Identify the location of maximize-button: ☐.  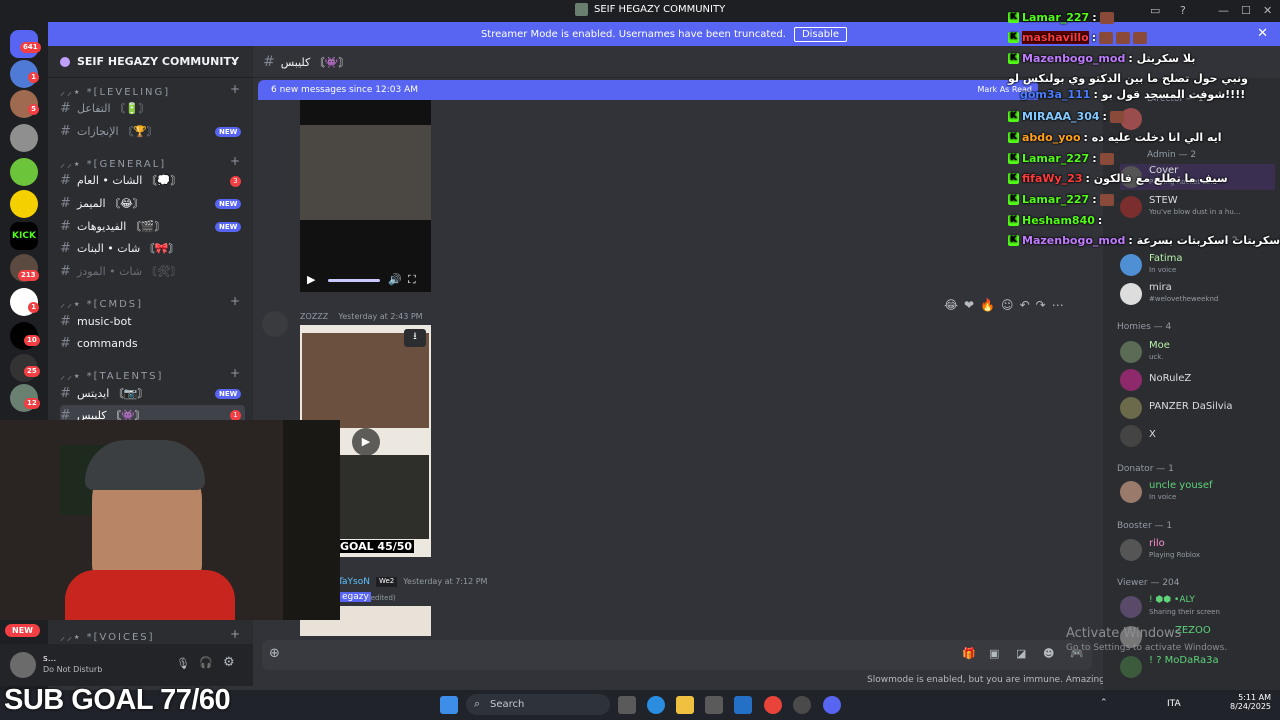
(1246, 10).